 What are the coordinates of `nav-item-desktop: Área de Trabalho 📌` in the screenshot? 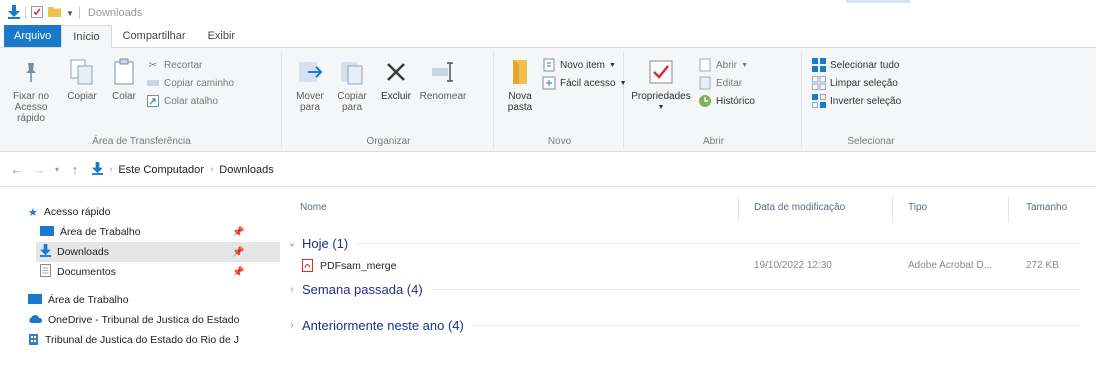 It's located at (160, 232).